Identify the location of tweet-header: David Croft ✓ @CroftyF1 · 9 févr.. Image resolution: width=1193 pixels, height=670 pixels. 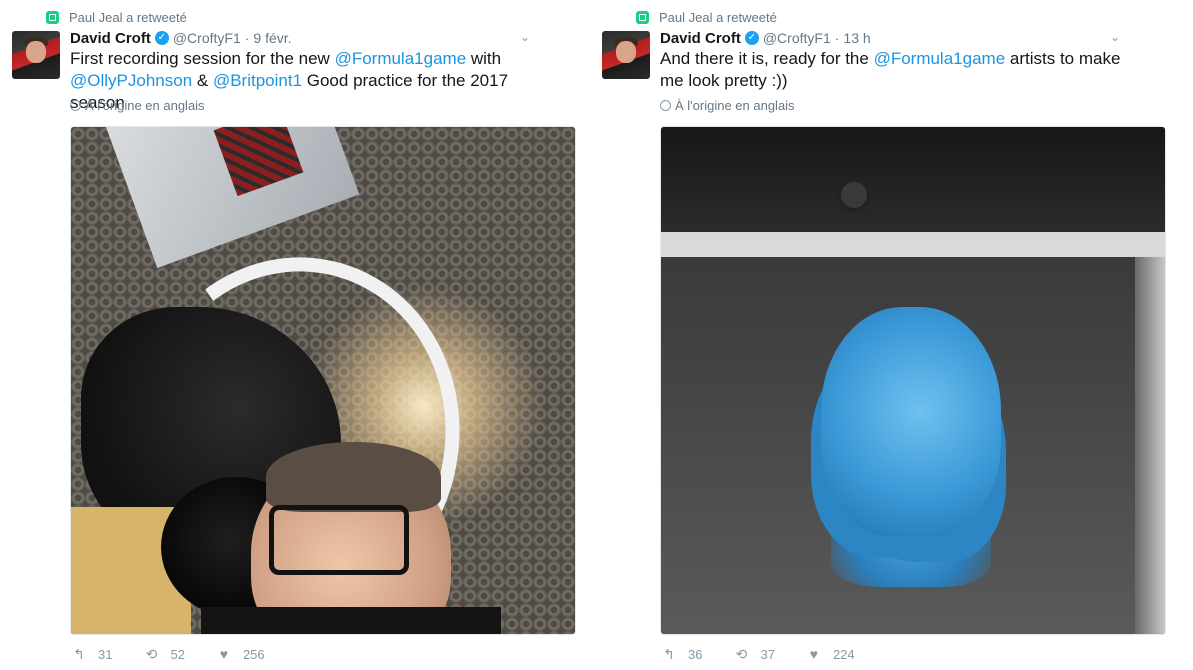
(181, 38).